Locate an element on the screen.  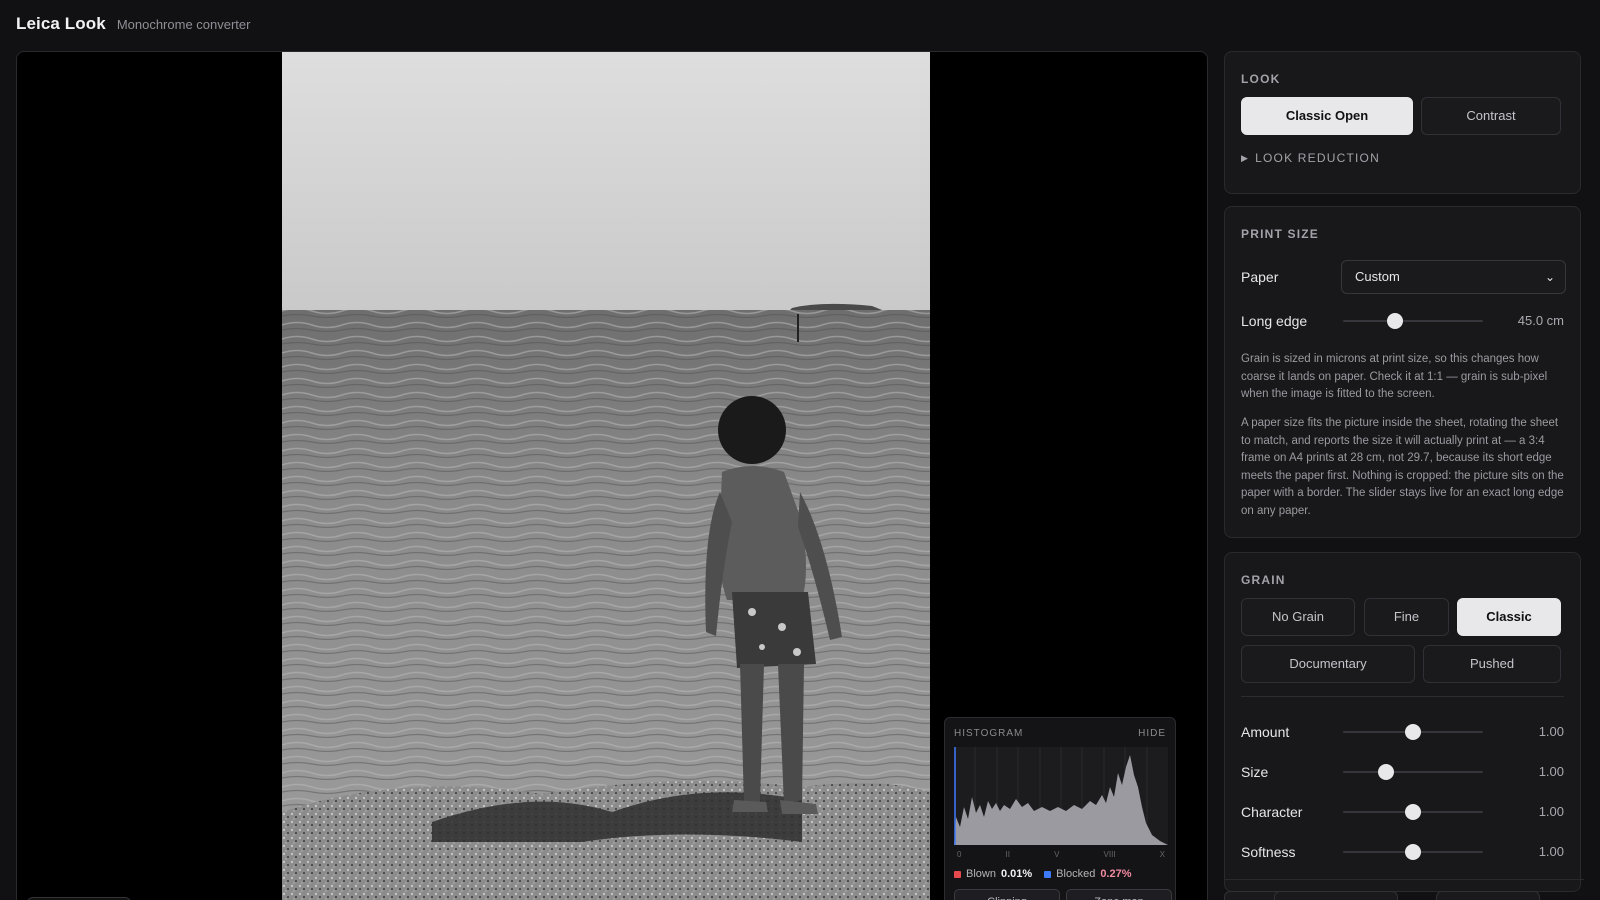
app-header: Leica Look Monochrome converter is located at coordinates (133, 27).